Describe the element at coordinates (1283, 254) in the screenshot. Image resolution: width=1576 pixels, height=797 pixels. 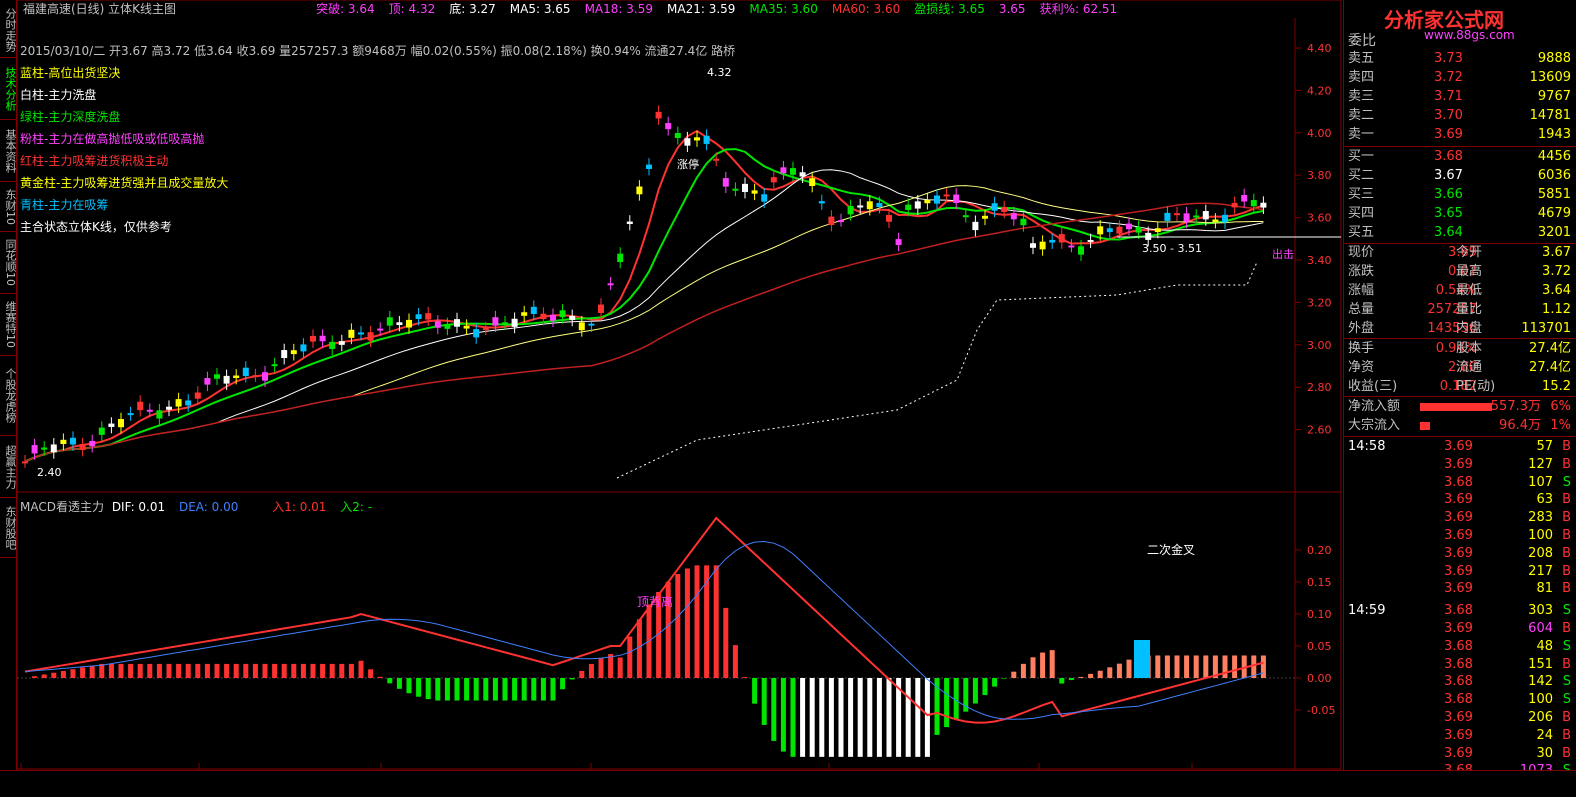
I see `annotation: 出击` at that location.